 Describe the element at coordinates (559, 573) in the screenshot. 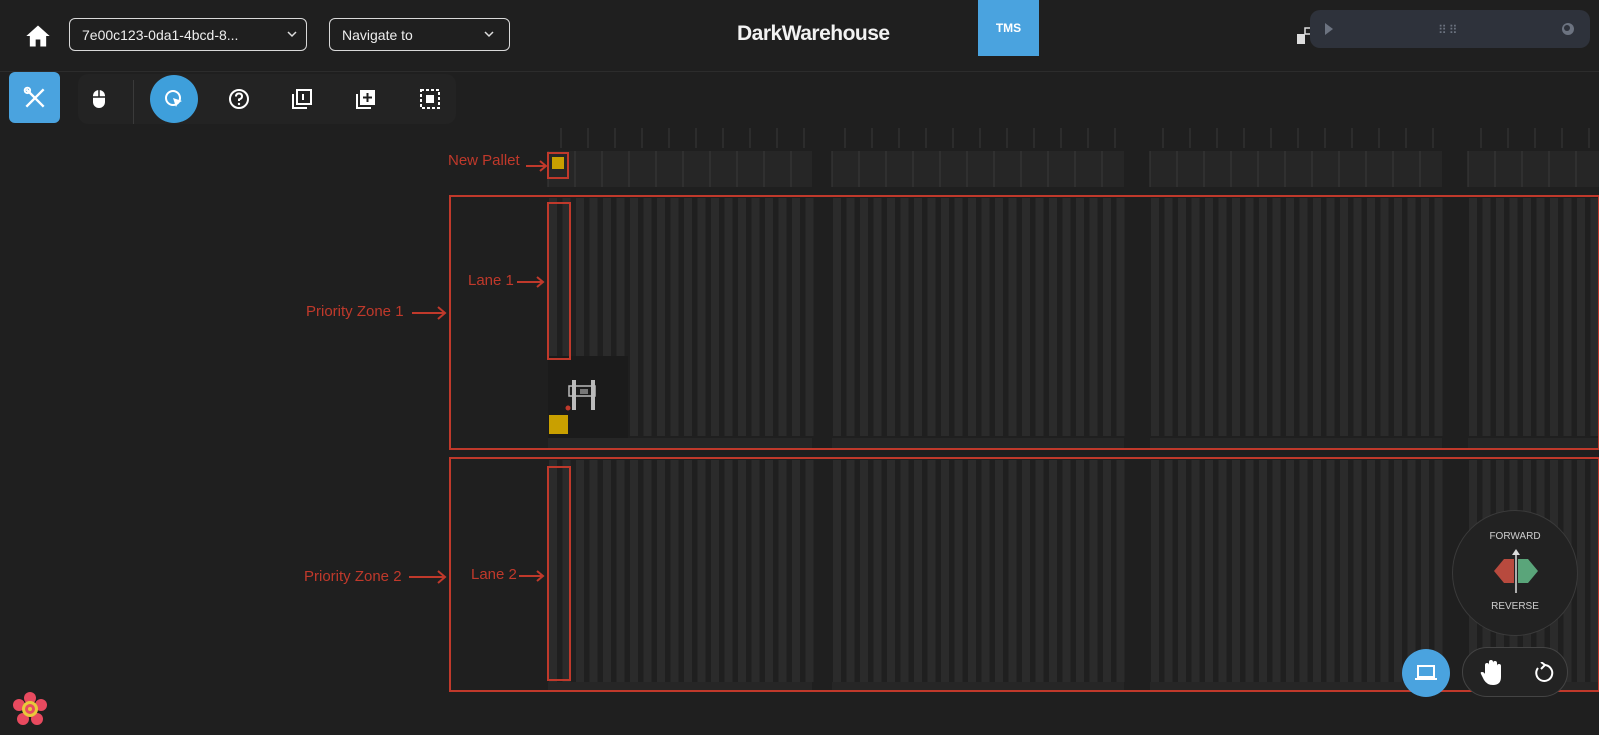

I see `lane-2-box` at that location.